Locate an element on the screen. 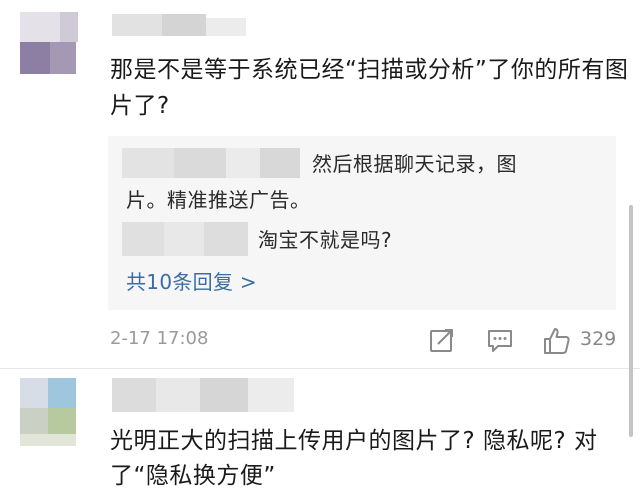 The width and height of the screenshot is (640, 498). comment-text: 光明正大的扫描上传用户的图片了? 隐私呢? 对了“隐私换方便” is located at coordinates (354, 458).